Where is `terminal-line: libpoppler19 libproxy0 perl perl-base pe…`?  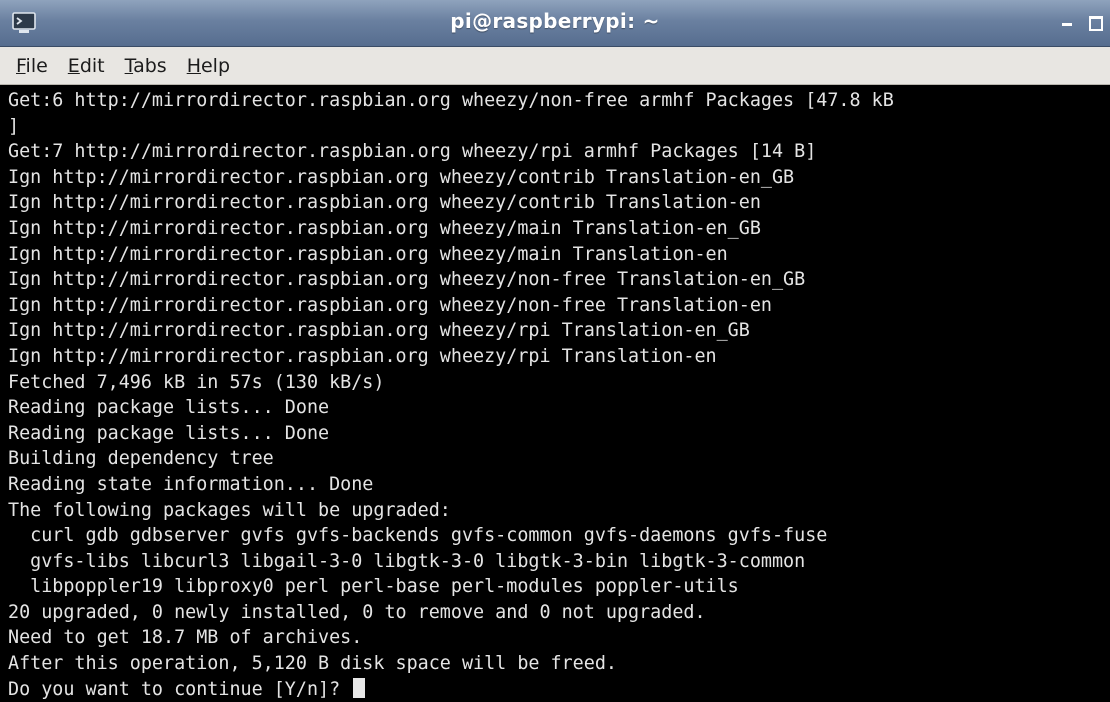 terminal-line: libpoppler19 libproxy0 perl perl-base pe… is located at coordinates (373, 587).